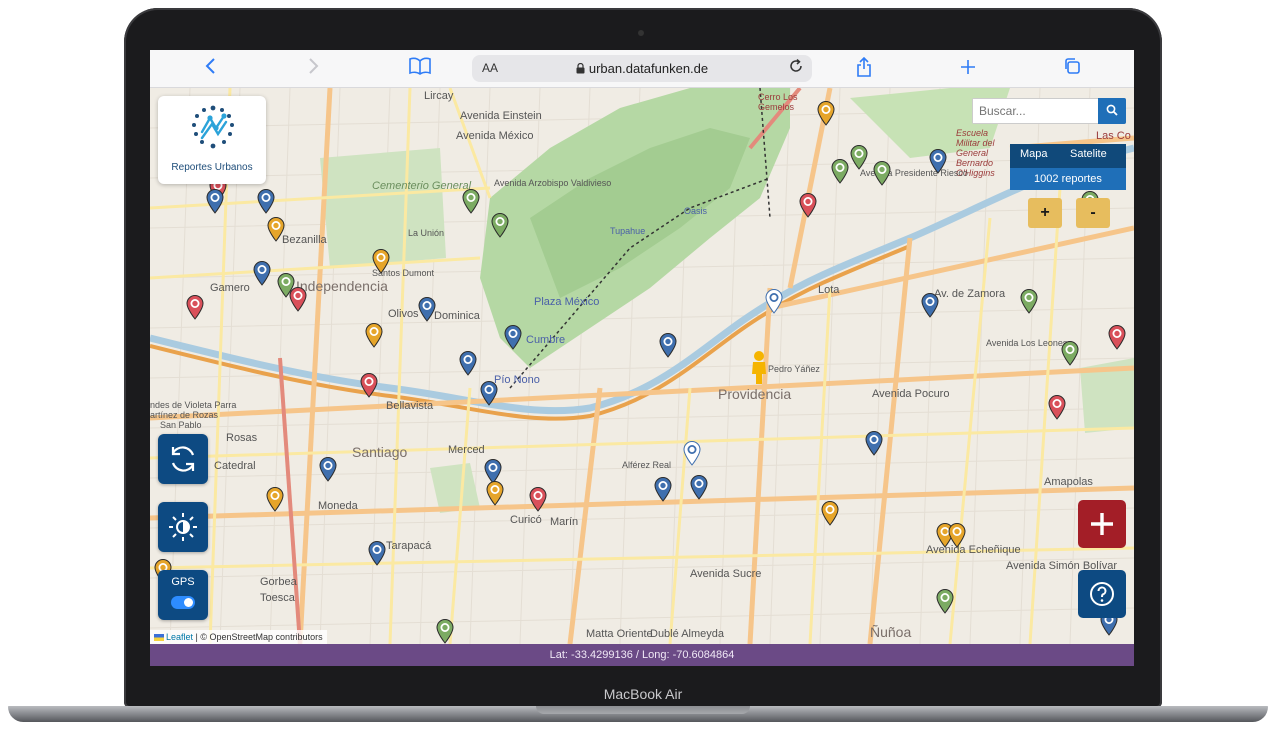 This screenshot has width=1276, height=734. Describe the element at coordinates (726, 574) in the screenshot. I see `place-av-sucre: Avenida Sucre` at that location.